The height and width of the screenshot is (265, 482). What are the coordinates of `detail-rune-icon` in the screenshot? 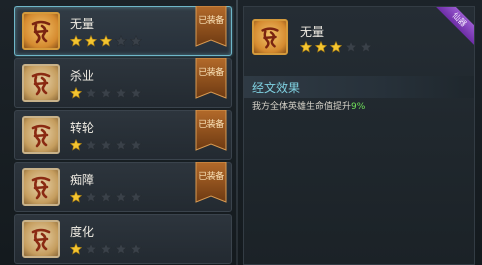 It's located at (270, 37).